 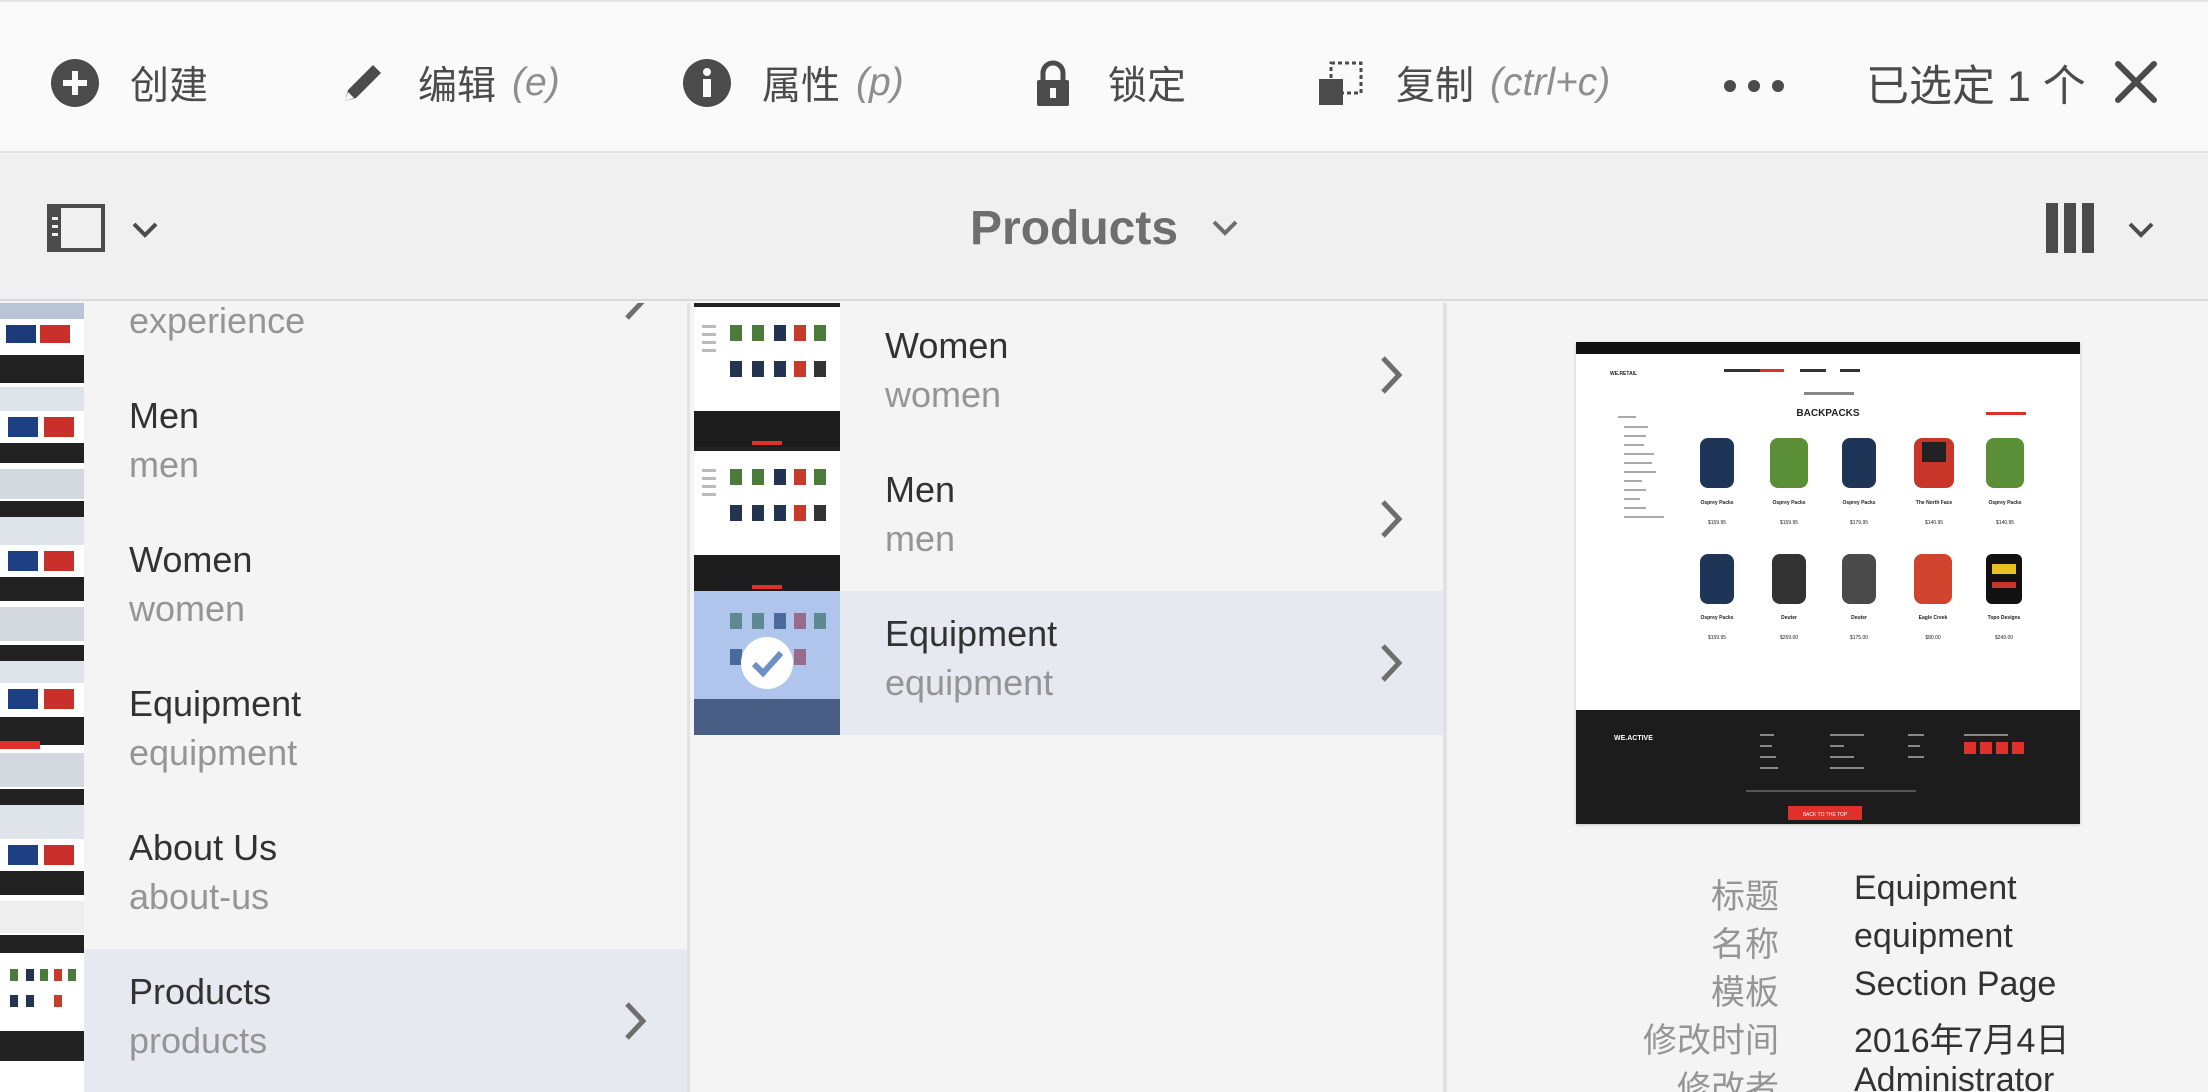 What do you see at coordinates (169, 86) in the screenshot?
I see `create-label: 创建` at bounding box center [169, 86].